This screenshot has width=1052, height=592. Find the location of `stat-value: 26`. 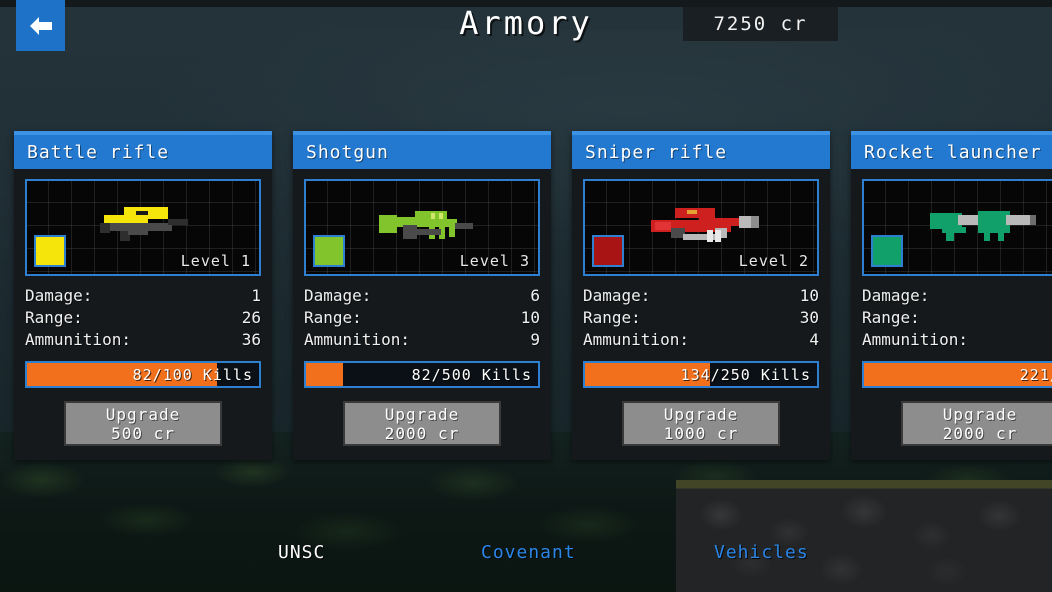

stat-value: 26 is located at coordinates (251, 317).